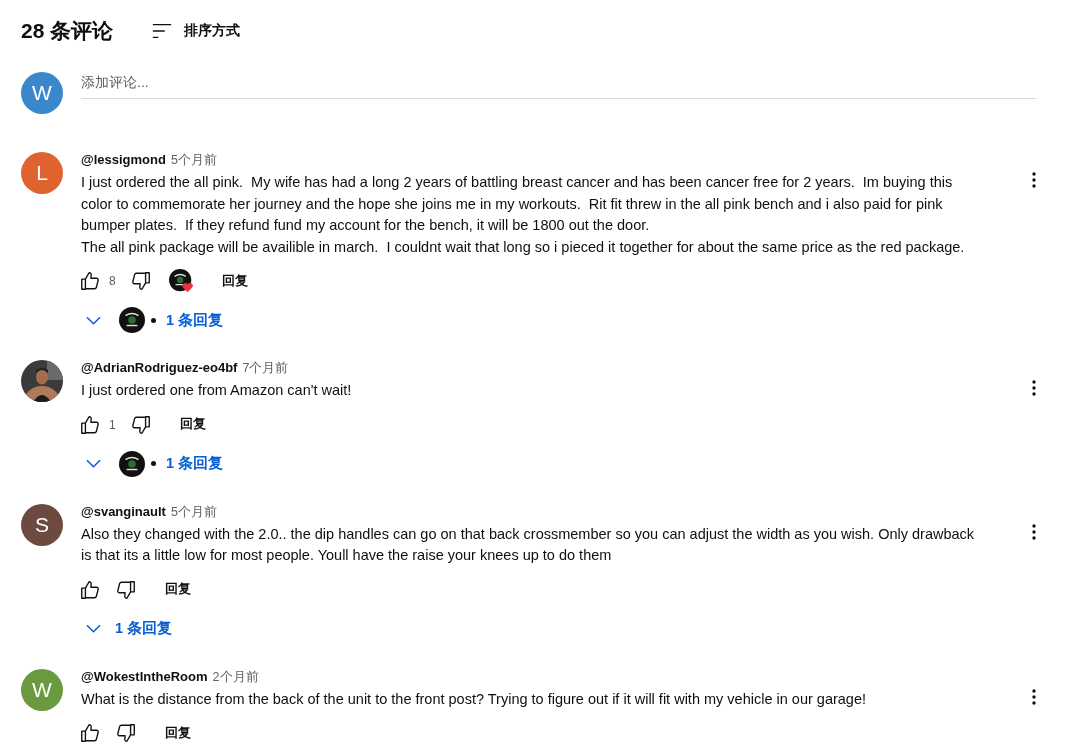 The image size is (1080, 754). What do you see at coordinates (112, 424) in the screenshot?
I see `like-count: 1` at bounding box center [112, 424].